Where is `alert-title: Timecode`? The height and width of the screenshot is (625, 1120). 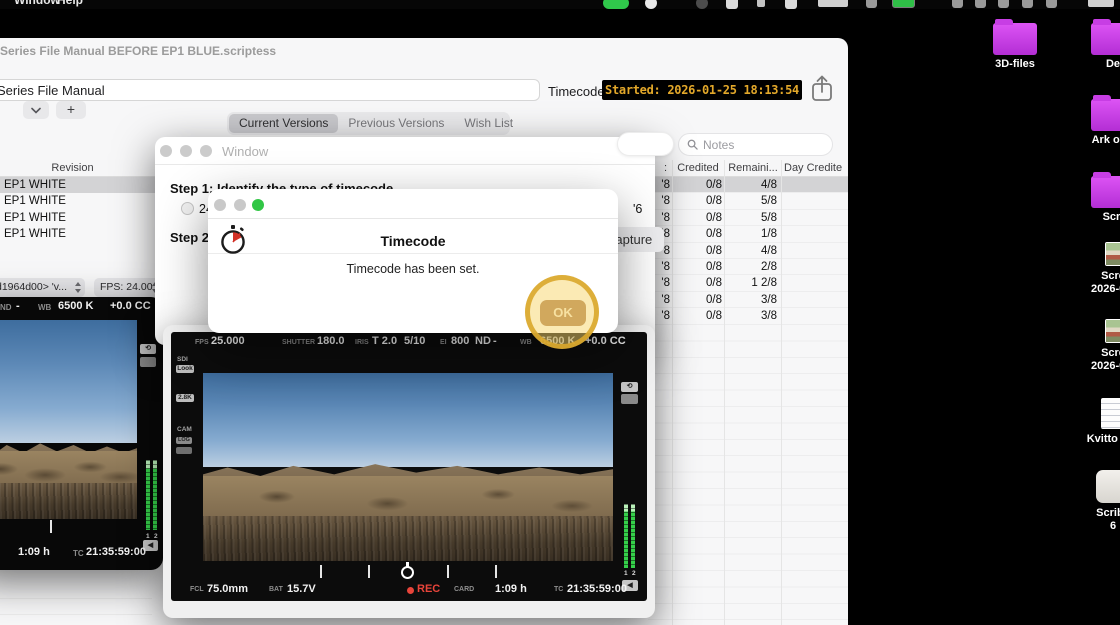
alert-title: Timecode is located at coordinates (413, 241).